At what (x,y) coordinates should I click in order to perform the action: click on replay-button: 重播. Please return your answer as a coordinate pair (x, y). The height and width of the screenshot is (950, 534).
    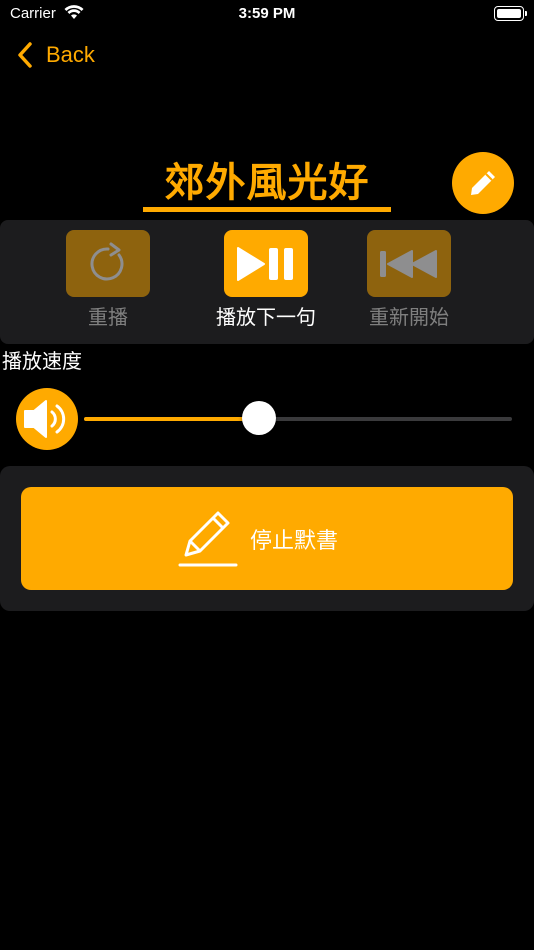
    Looking at the image, I should click on (108, 280).